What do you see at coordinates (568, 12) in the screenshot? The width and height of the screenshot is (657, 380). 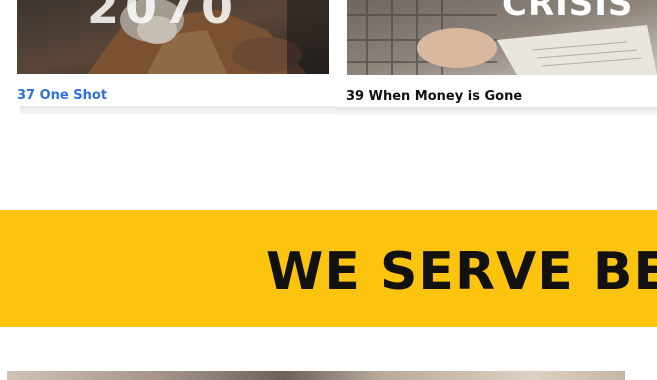 I see `thumbnail-overlay-text: CRISIS` at bounding box center [568, 12].